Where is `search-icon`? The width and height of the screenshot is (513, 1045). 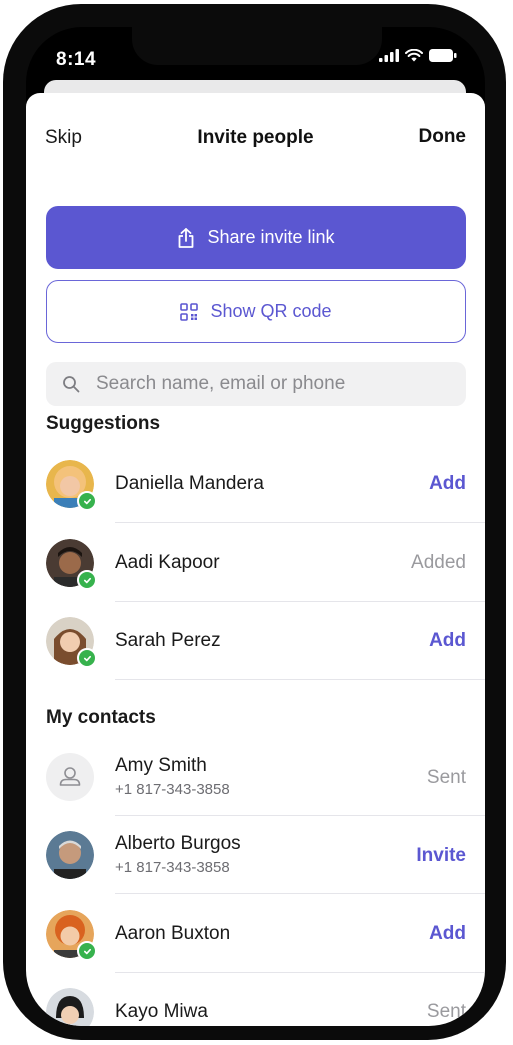
search-icon is located at coordinates (71, 384).